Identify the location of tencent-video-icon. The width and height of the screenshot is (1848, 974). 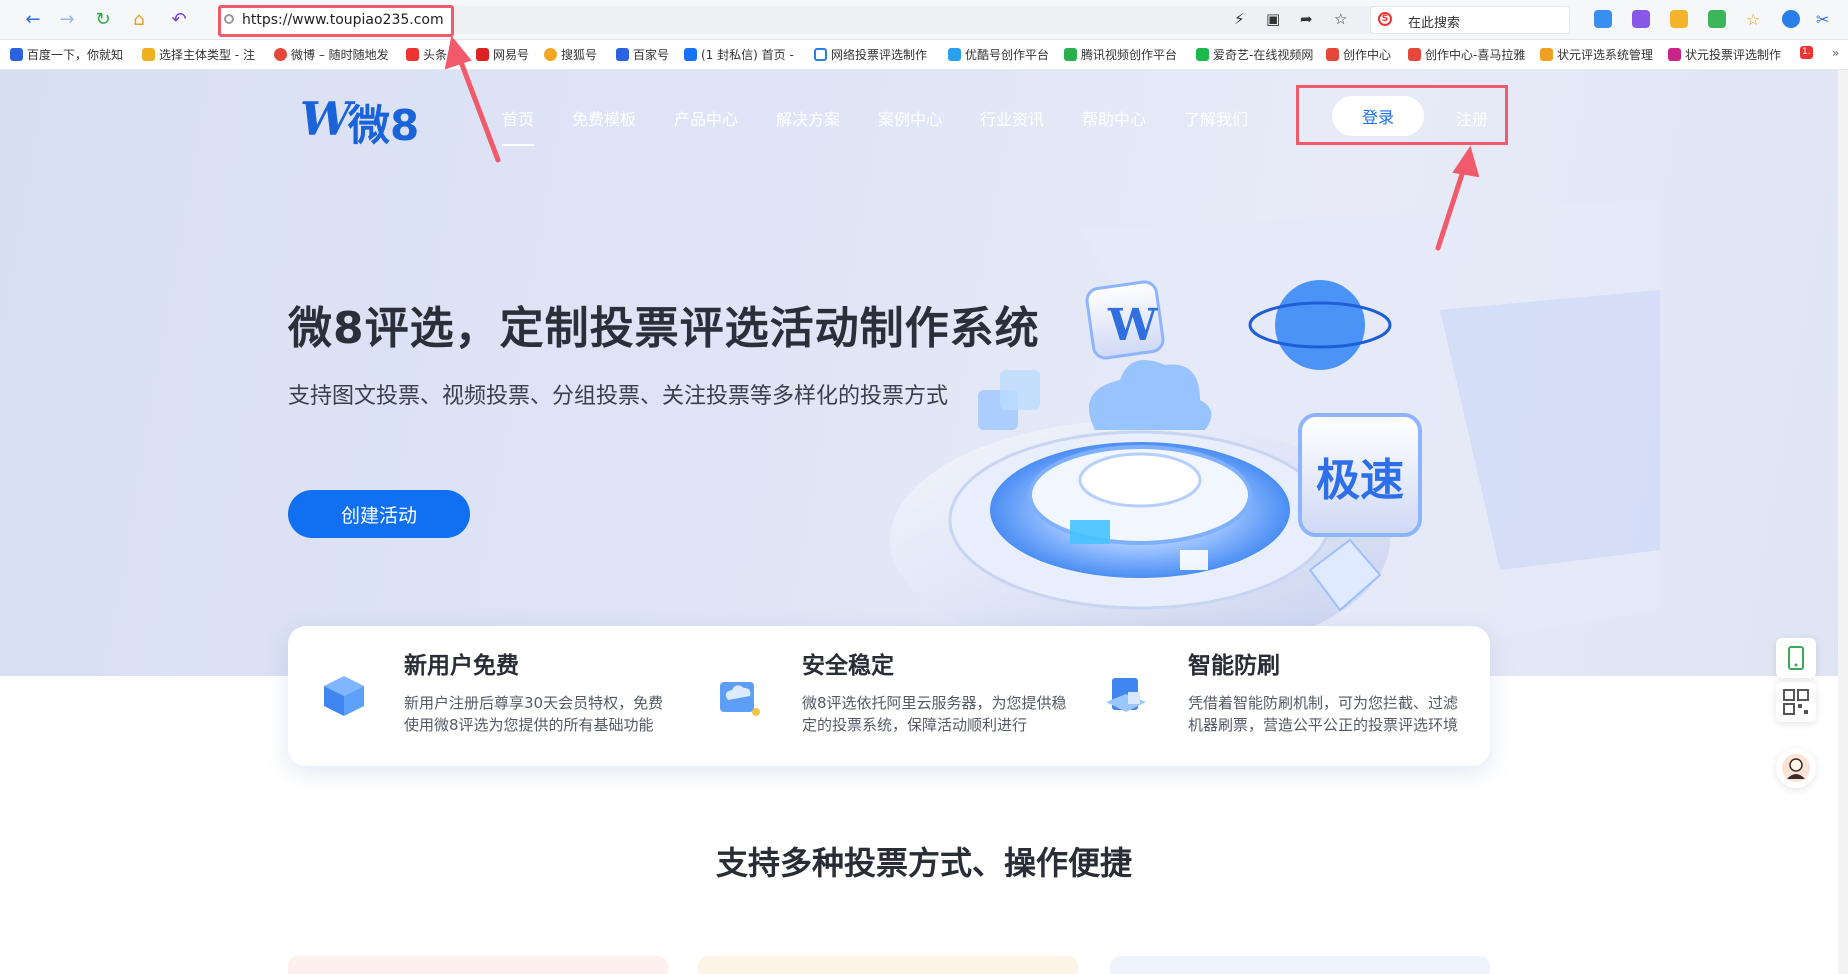
(1070, 54).